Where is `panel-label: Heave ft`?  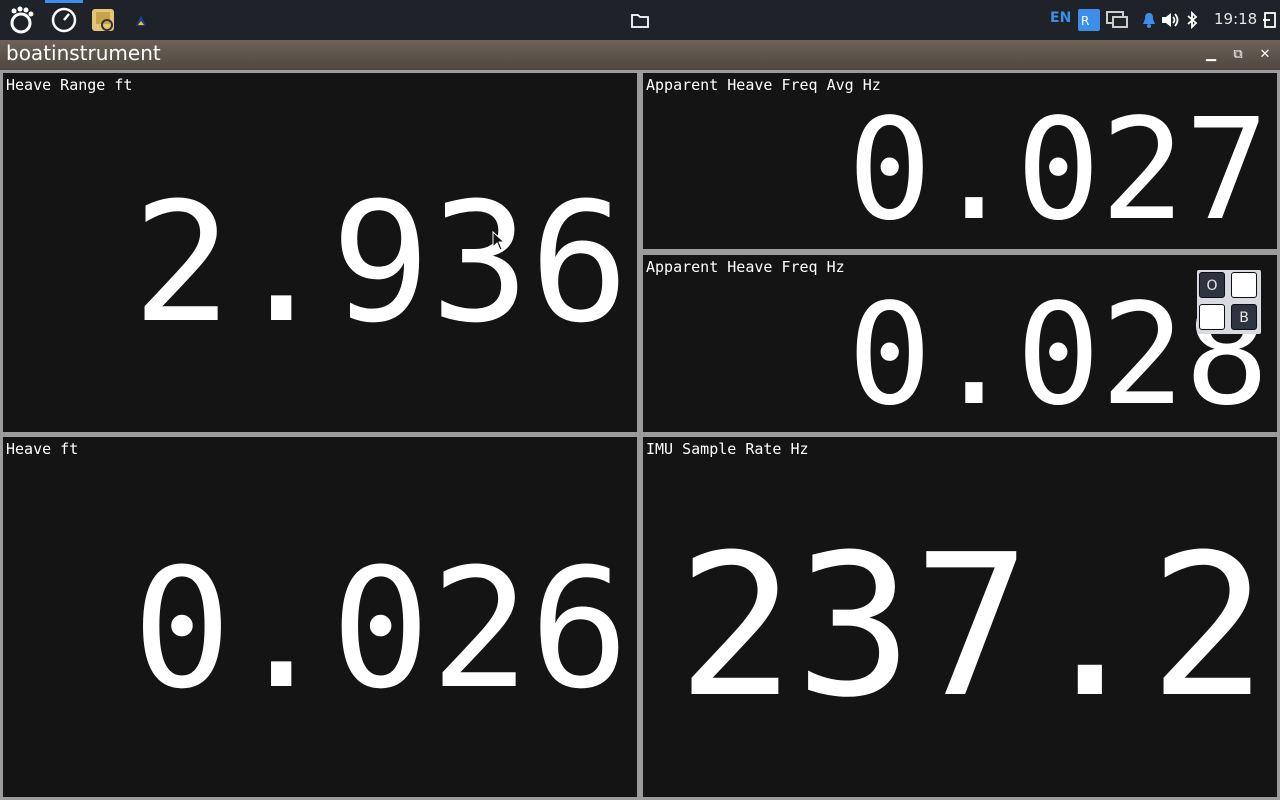 panel-label: Heave ft is located at coordinates (42, 449).